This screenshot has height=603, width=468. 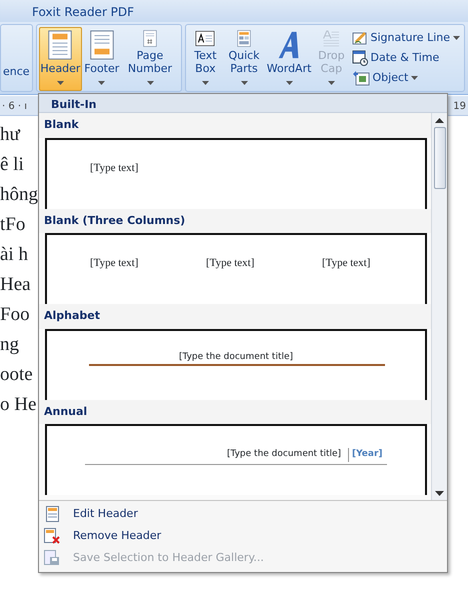 I want to click on document-text: hư, so click(x=10, y=135).